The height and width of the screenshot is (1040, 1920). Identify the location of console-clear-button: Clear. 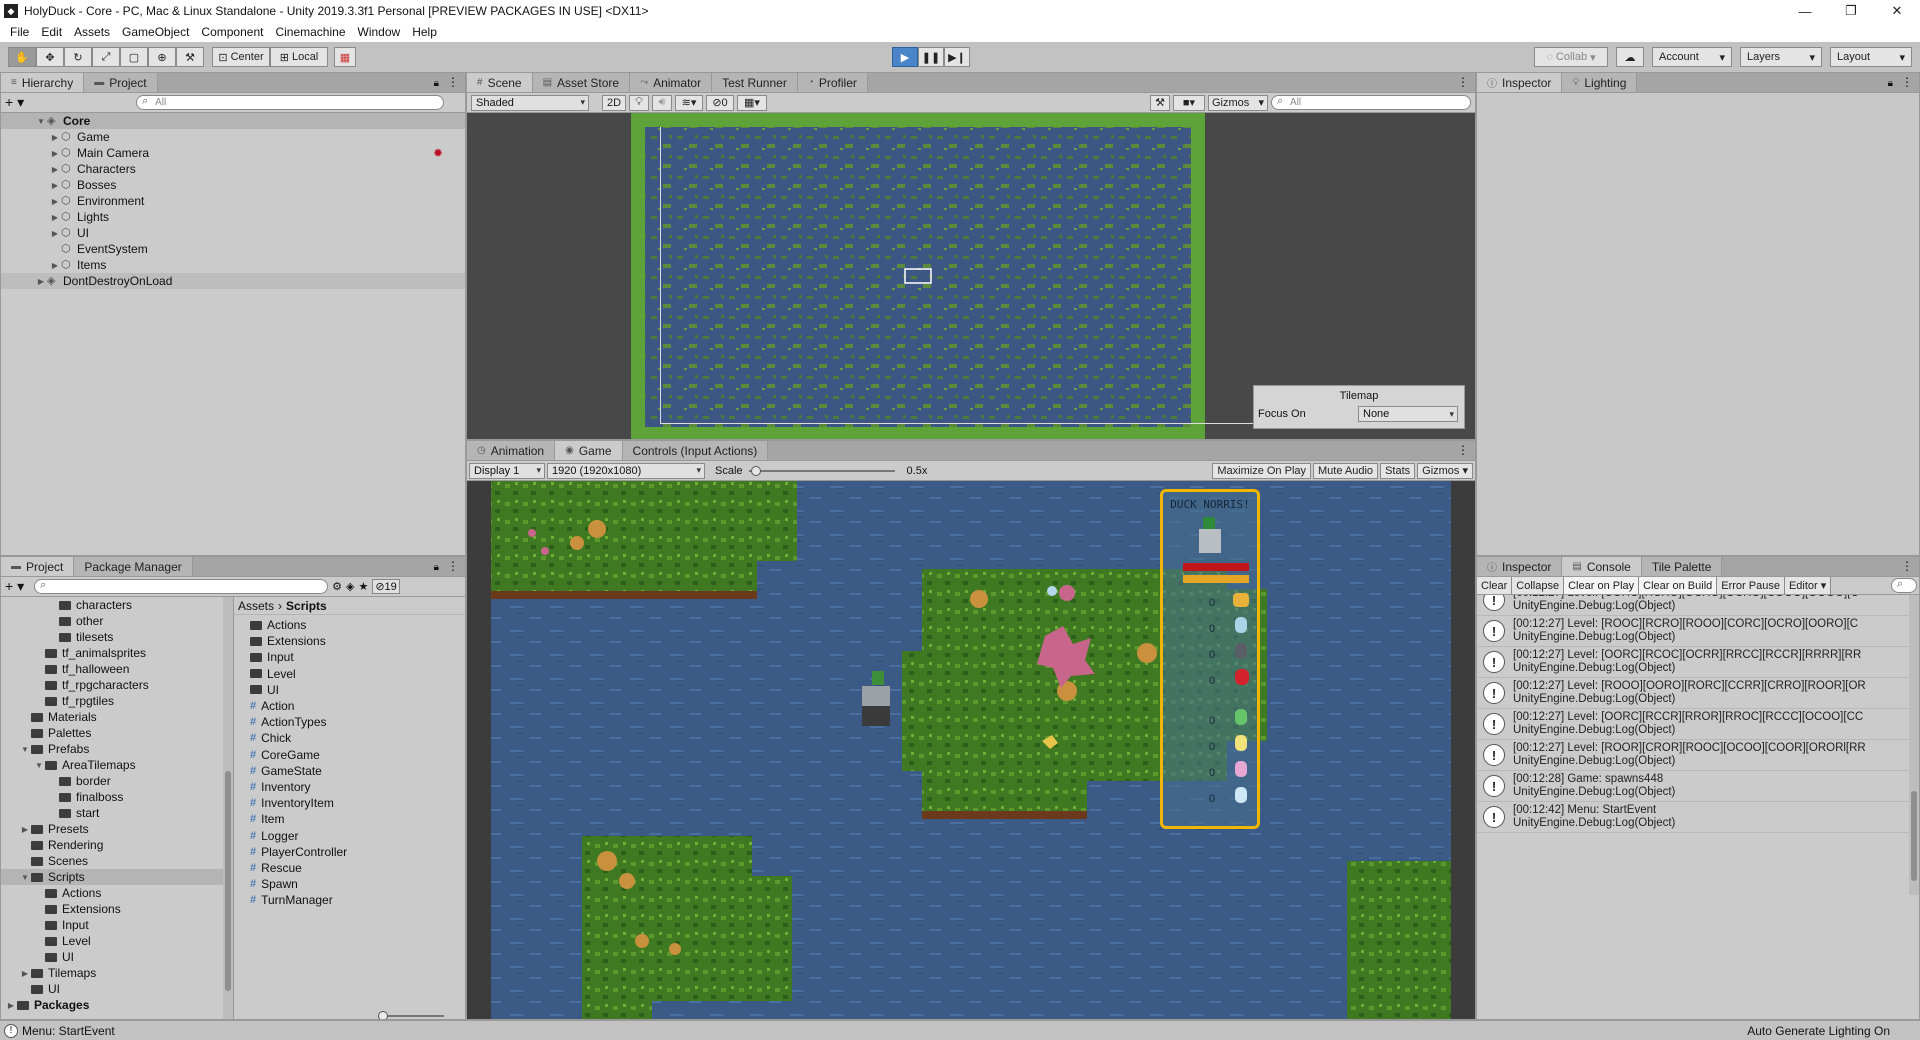
(1495, 585).